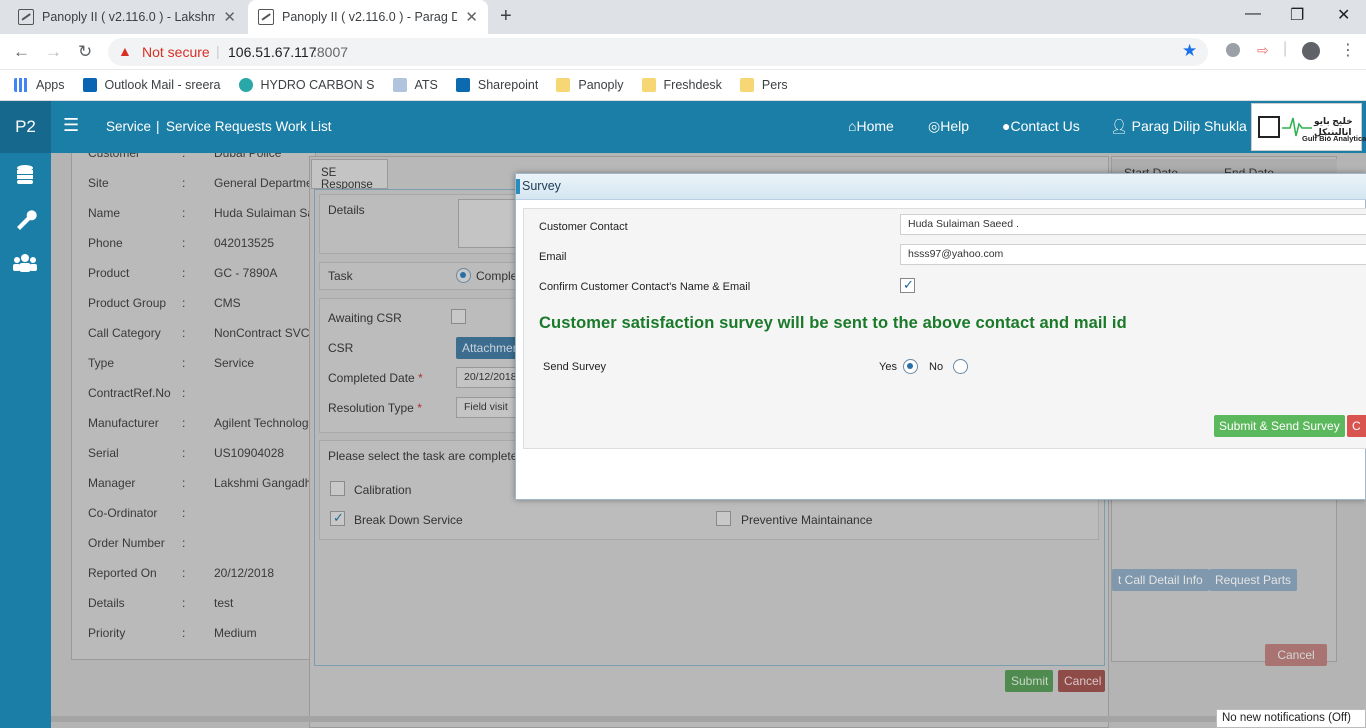  I want to click on detail-row: Phone: 042013525, so click(201, 246).